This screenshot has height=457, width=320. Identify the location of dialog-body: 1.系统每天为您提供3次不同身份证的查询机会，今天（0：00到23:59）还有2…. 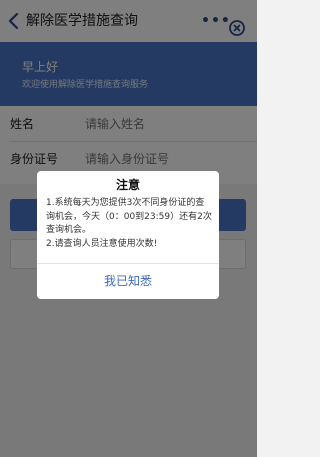
(129, 224).